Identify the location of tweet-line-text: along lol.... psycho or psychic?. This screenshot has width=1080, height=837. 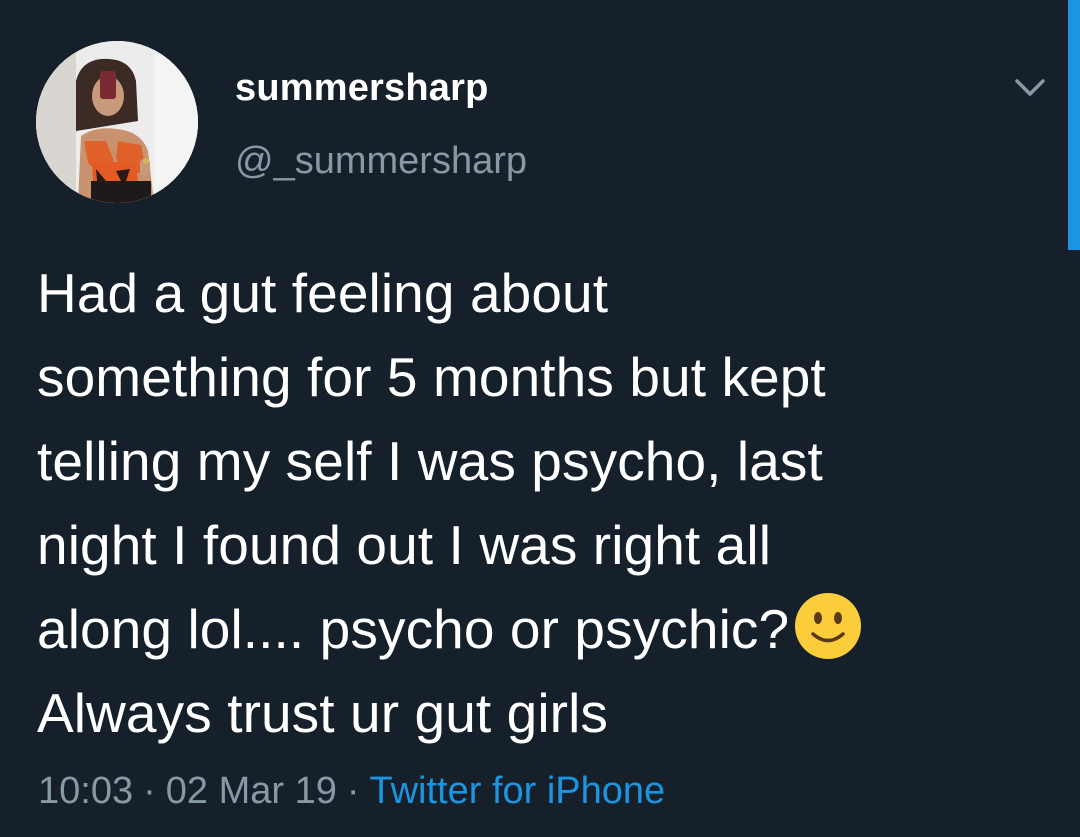
(413, 629).